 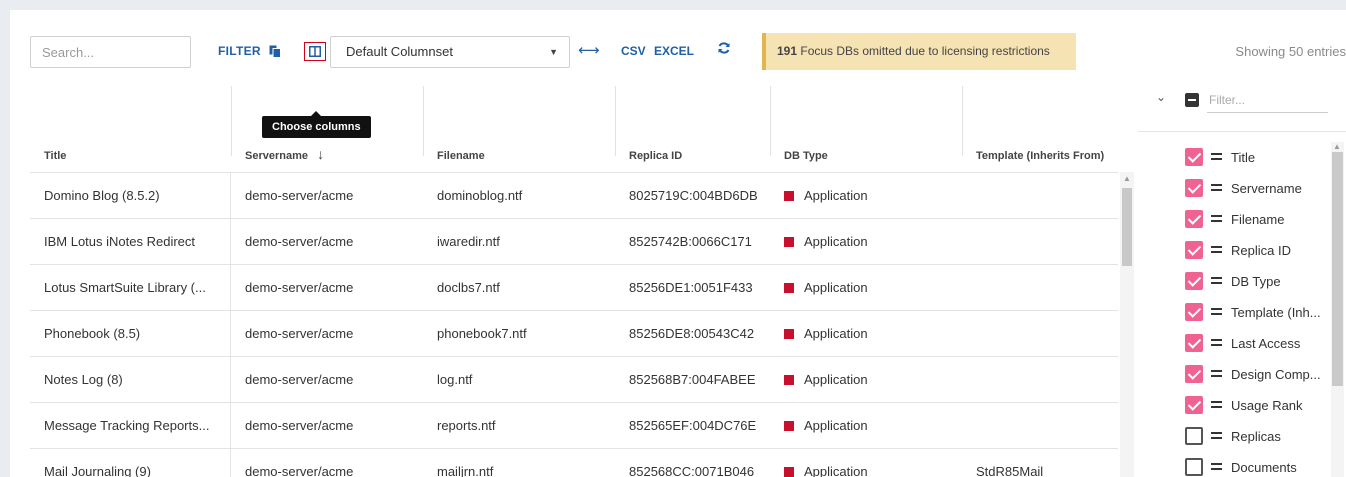 I want to click on column-option: Replicas, so click(x=1233, y=436).